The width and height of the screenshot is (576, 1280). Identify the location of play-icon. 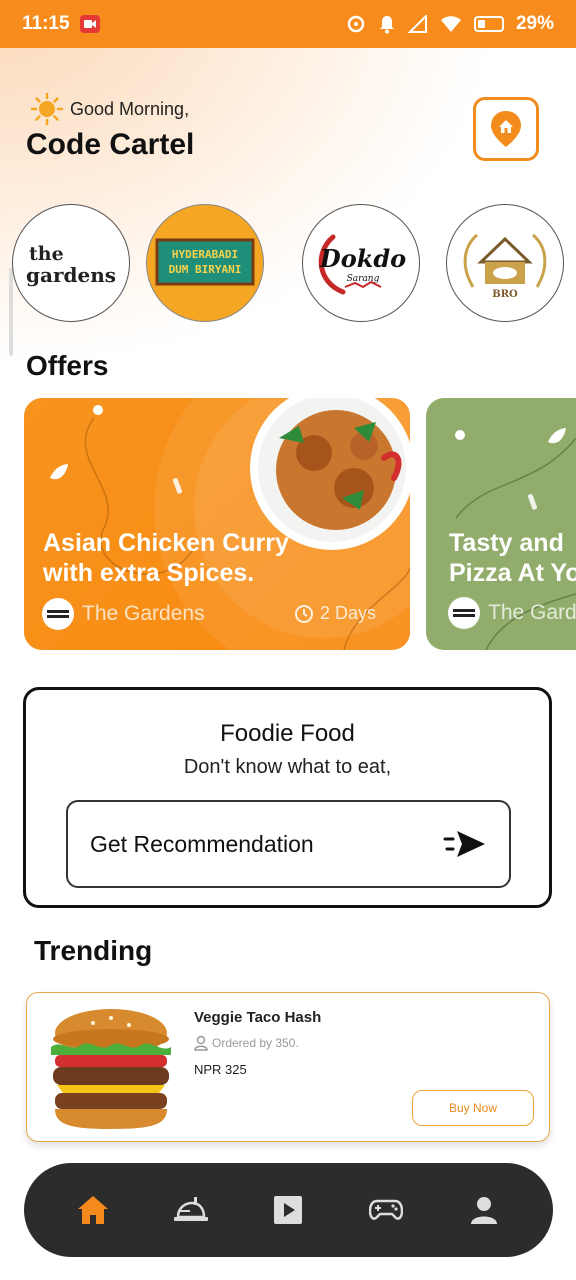
(288, 1210).